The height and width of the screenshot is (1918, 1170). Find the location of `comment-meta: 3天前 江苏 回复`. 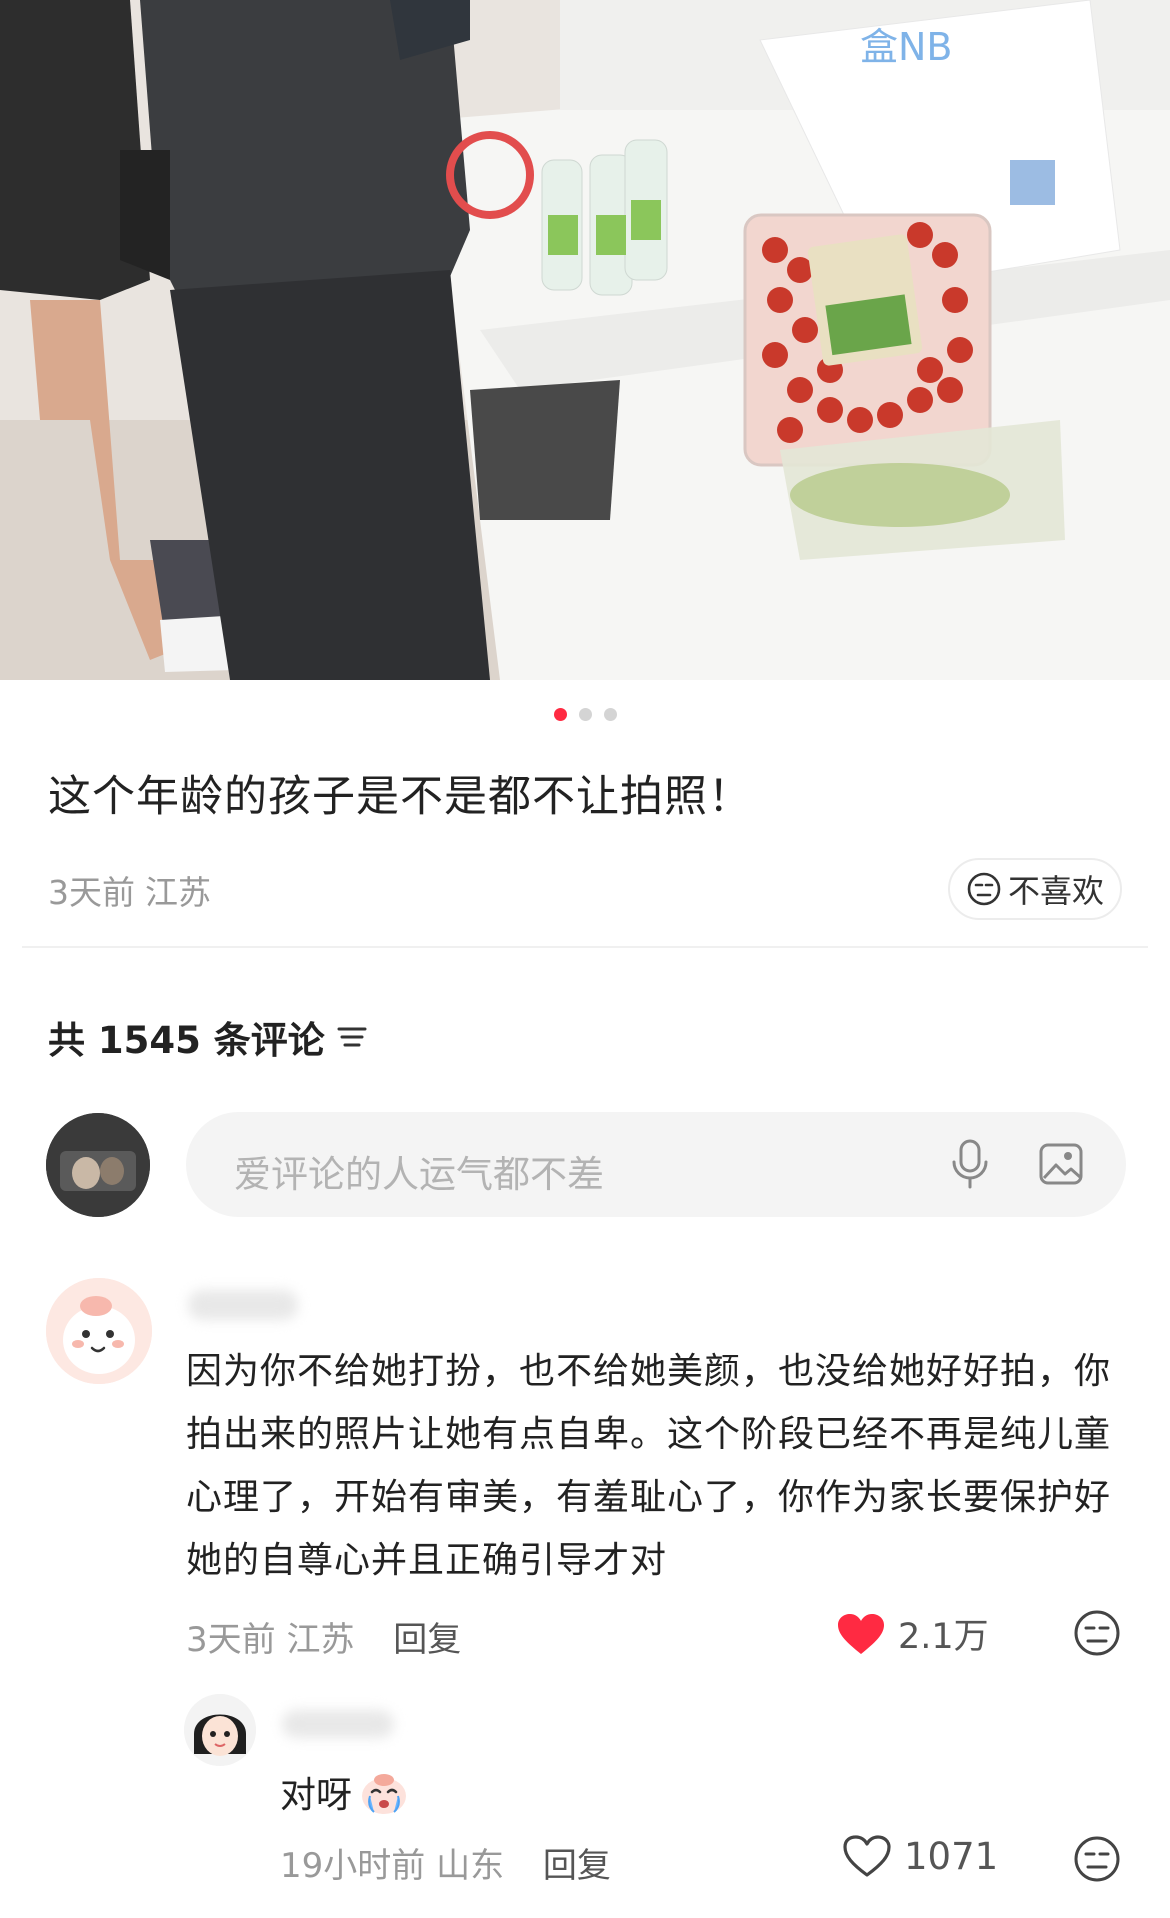

comment-meta: 3天前 江苏 回复 is located at coordinates (323, 1636).